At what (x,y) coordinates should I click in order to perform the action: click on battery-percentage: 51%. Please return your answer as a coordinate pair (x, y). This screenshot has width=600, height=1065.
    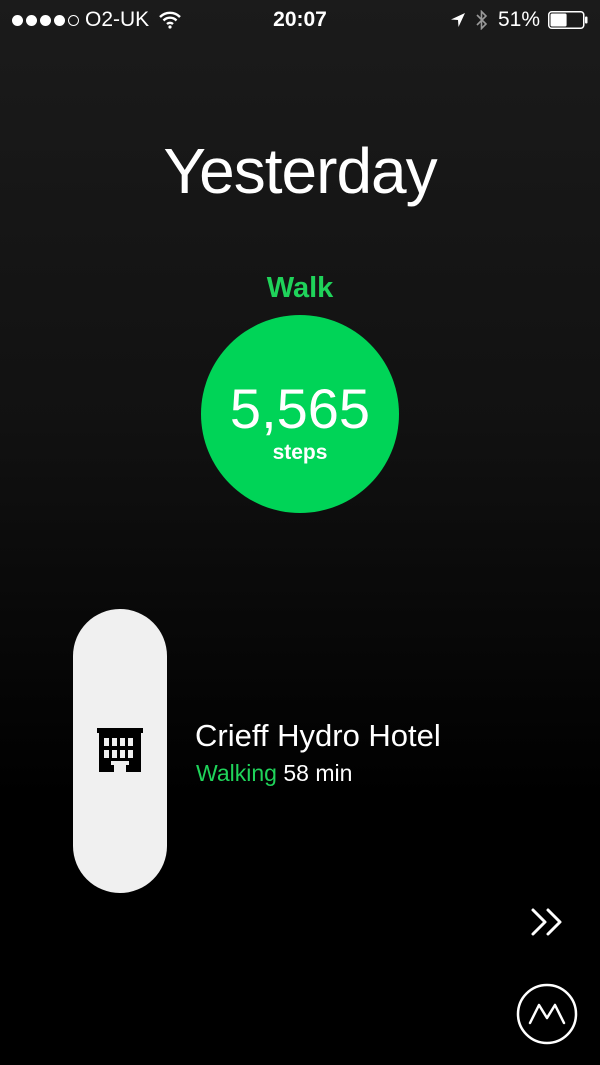
    Looking at the image, I should click on (518, 19).